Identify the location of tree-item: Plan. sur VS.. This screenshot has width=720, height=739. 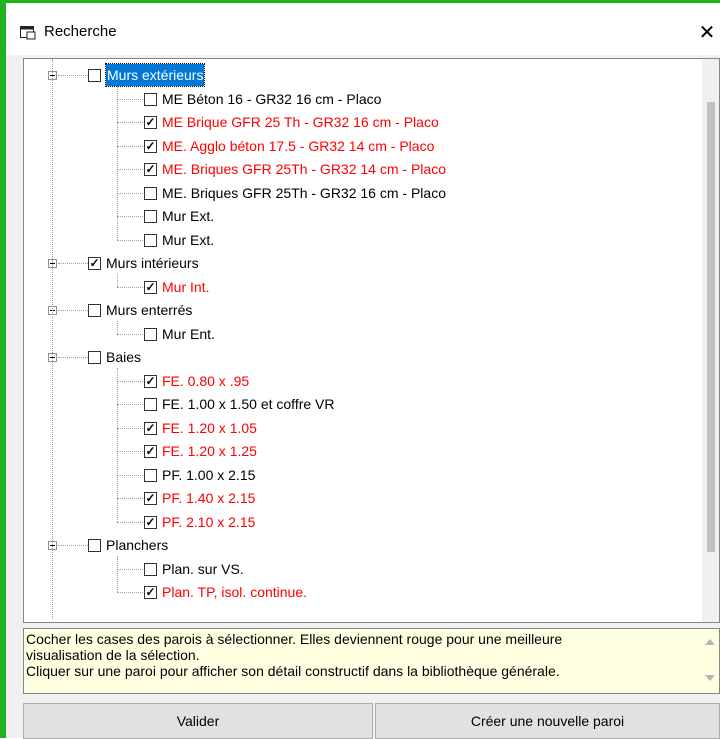
(359, 569).